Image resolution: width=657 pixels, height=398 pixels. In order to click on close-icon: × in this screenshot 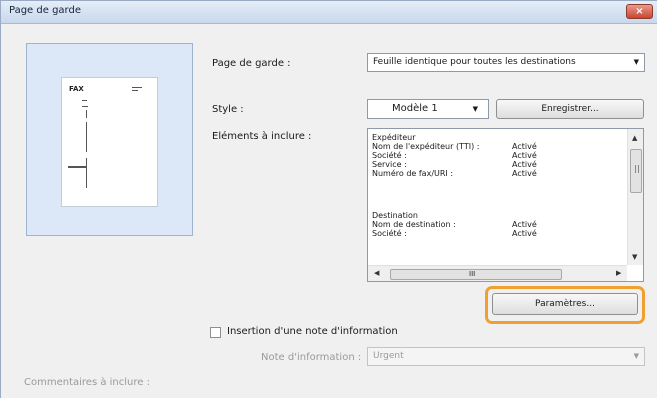, I will do `click(639, 11)`.